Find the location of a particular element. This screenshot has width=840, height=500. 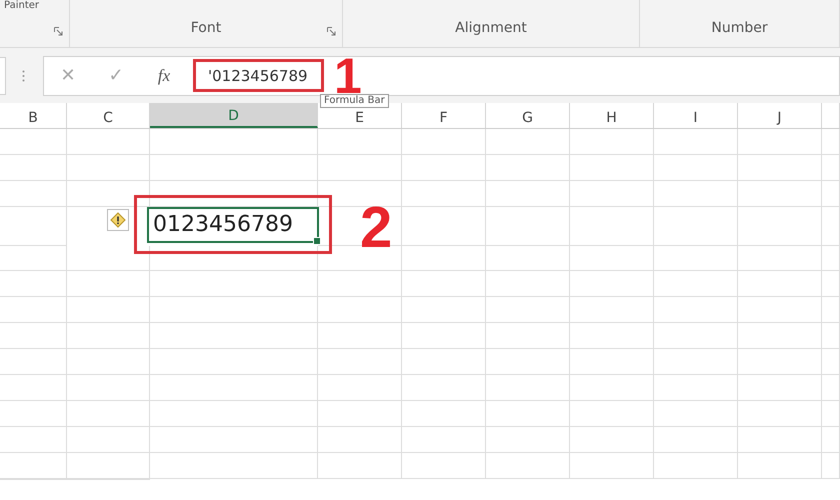

name-box is located at coordinates (3, 75).